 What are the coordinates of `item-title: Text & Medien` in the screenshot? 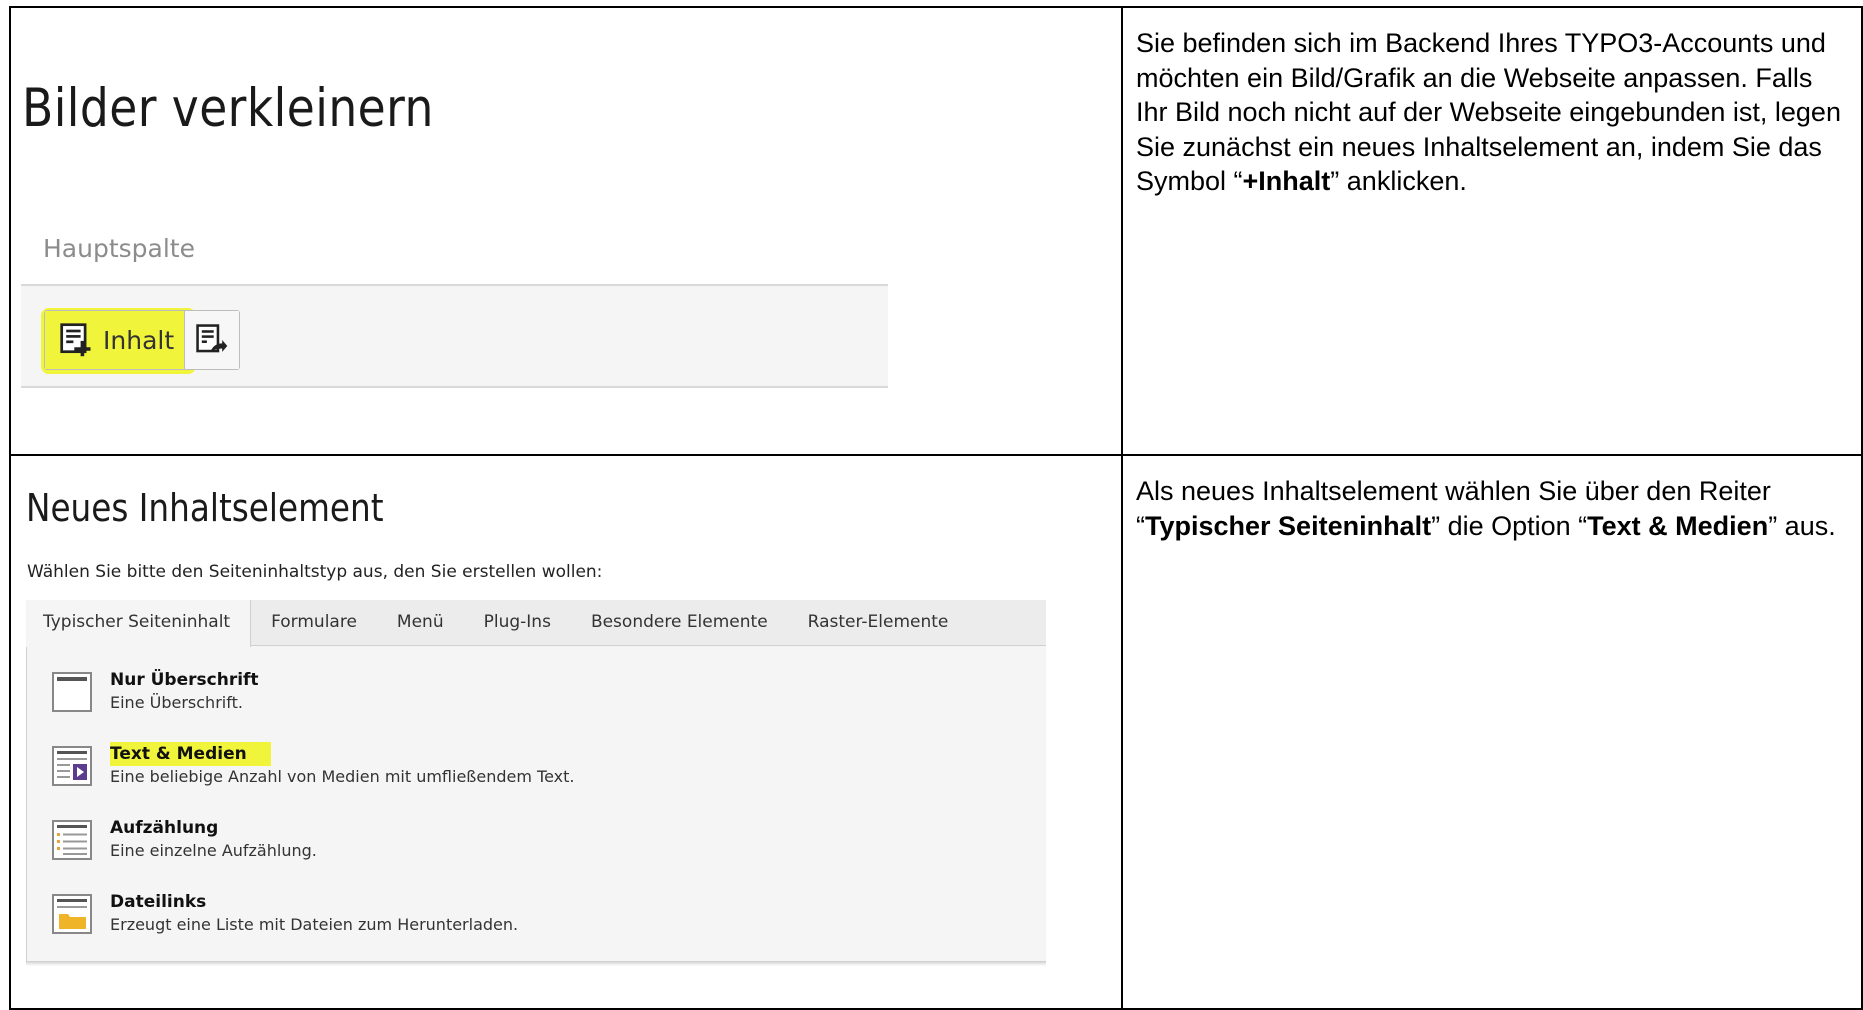 It's located at (190, 754).